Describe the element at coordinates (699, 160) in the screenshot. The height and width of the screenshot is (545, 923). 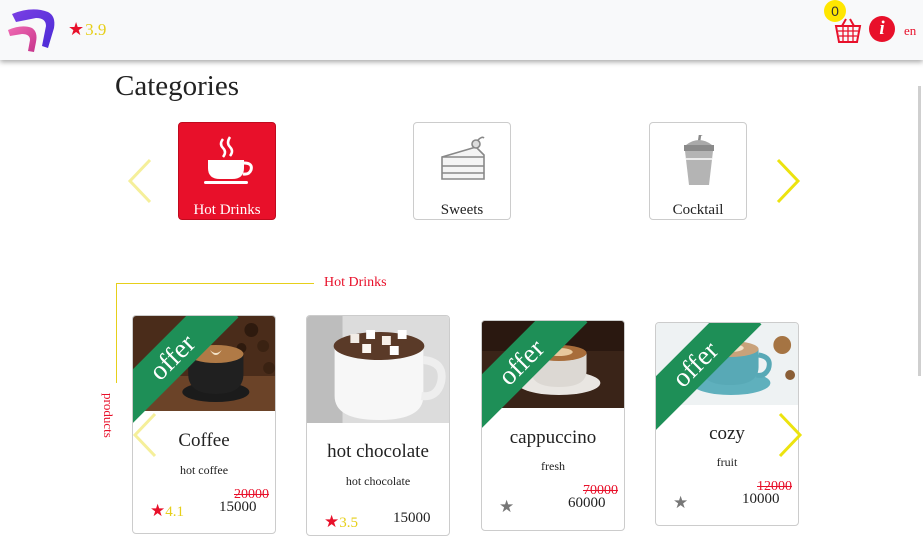
I see `cocktail-icon` at that location.